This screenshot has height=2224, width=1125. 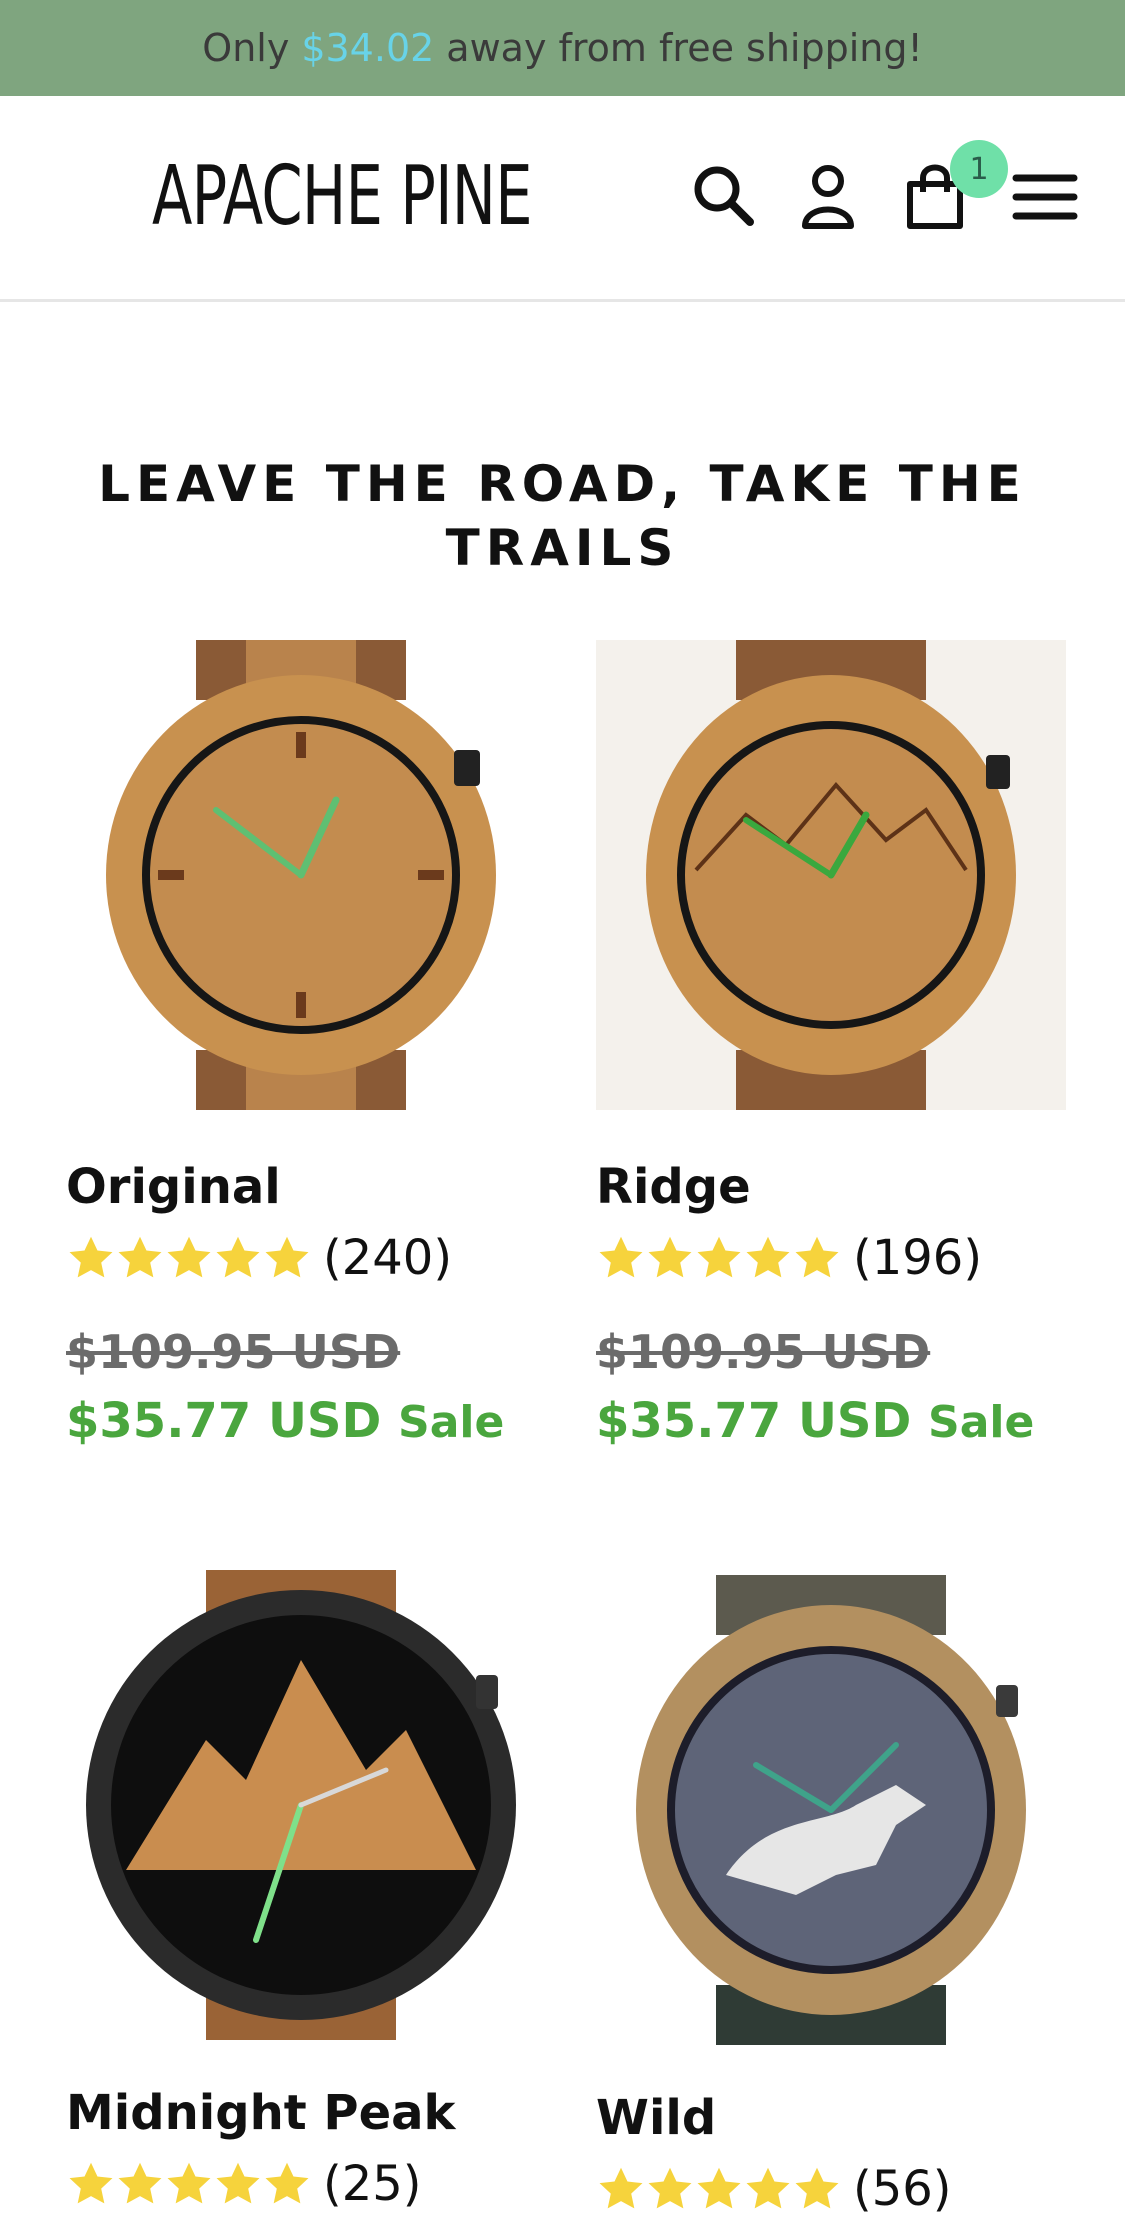 I want to click on product-rating: (25), so click(x=301, y=2184).